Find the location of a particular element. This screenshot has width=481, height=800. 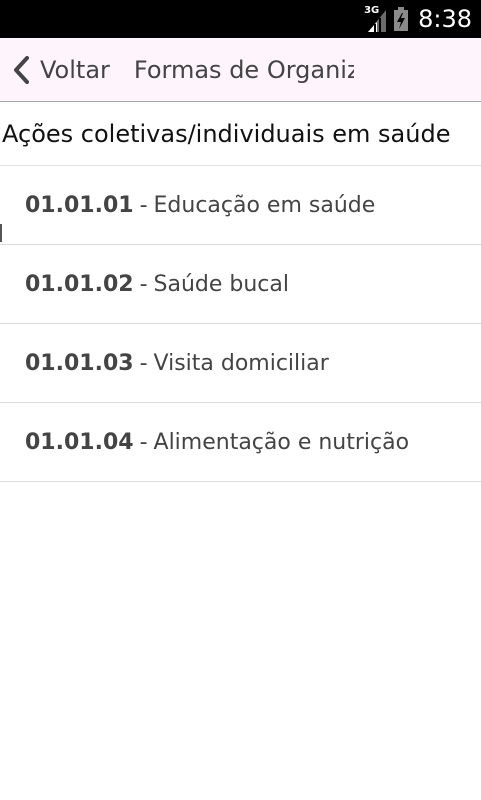

item-code: 01.01.02 is located at coordinates (79, 284).